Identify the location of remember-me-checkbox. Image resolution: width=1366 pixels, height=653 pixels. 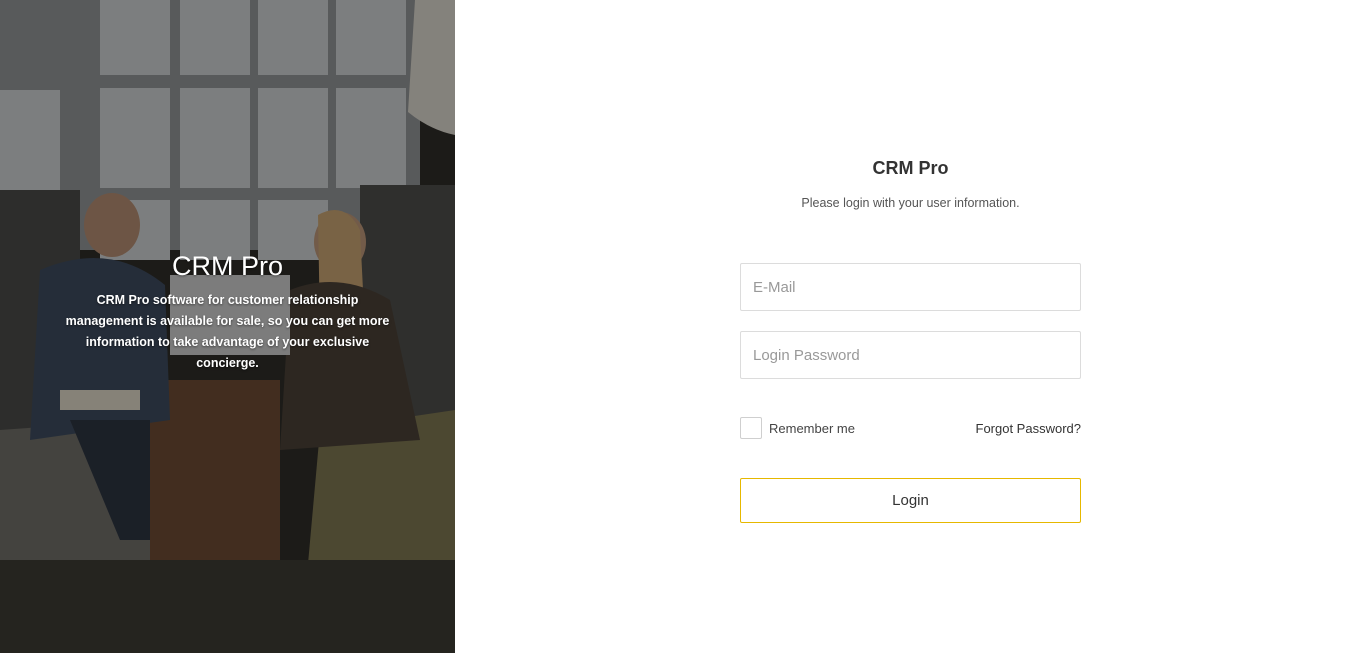
(751, 428).